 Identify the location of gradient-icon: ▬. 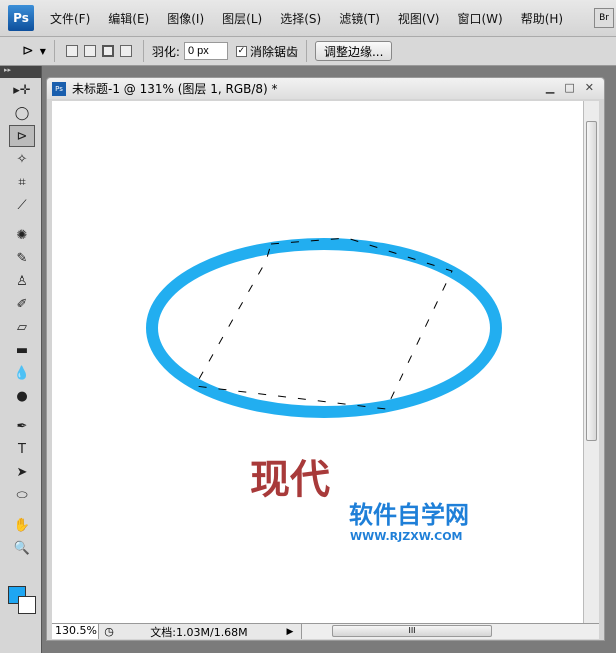
(22, 350).